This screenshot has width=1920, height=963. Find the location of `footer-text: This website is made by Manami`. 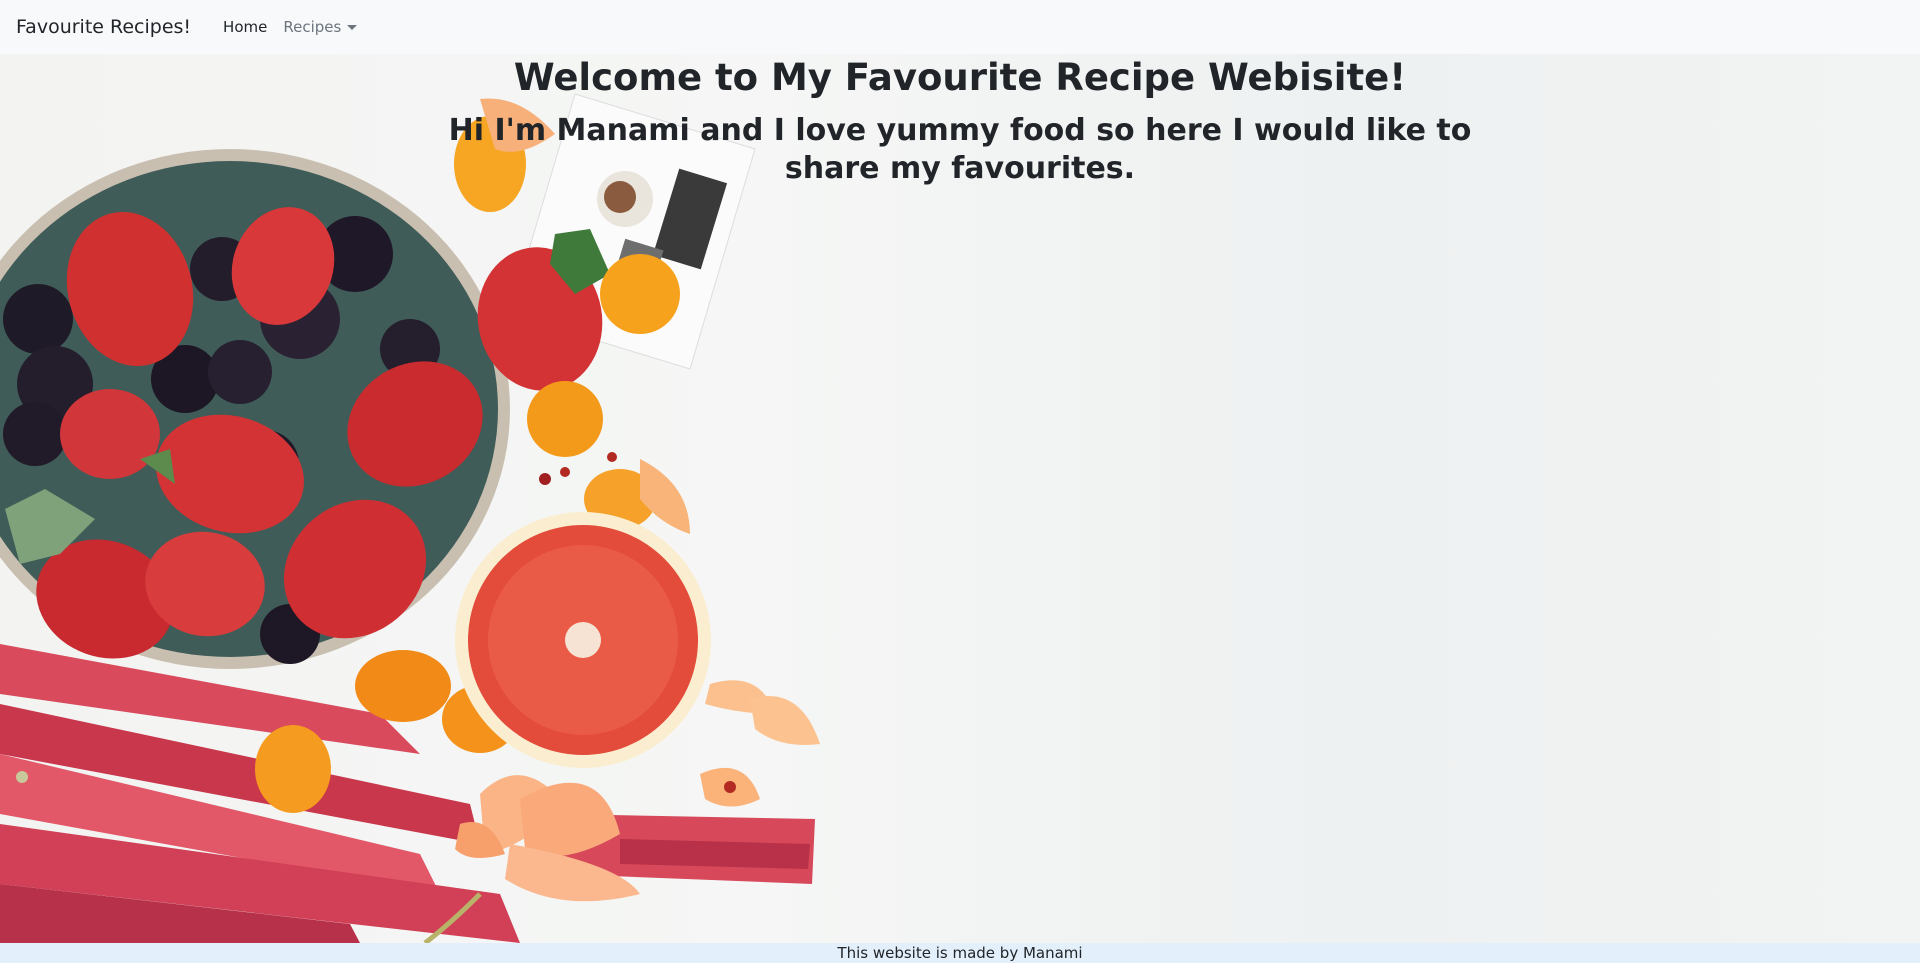

footer-text: This website is made by Manami is located at coordinates (960, 953).